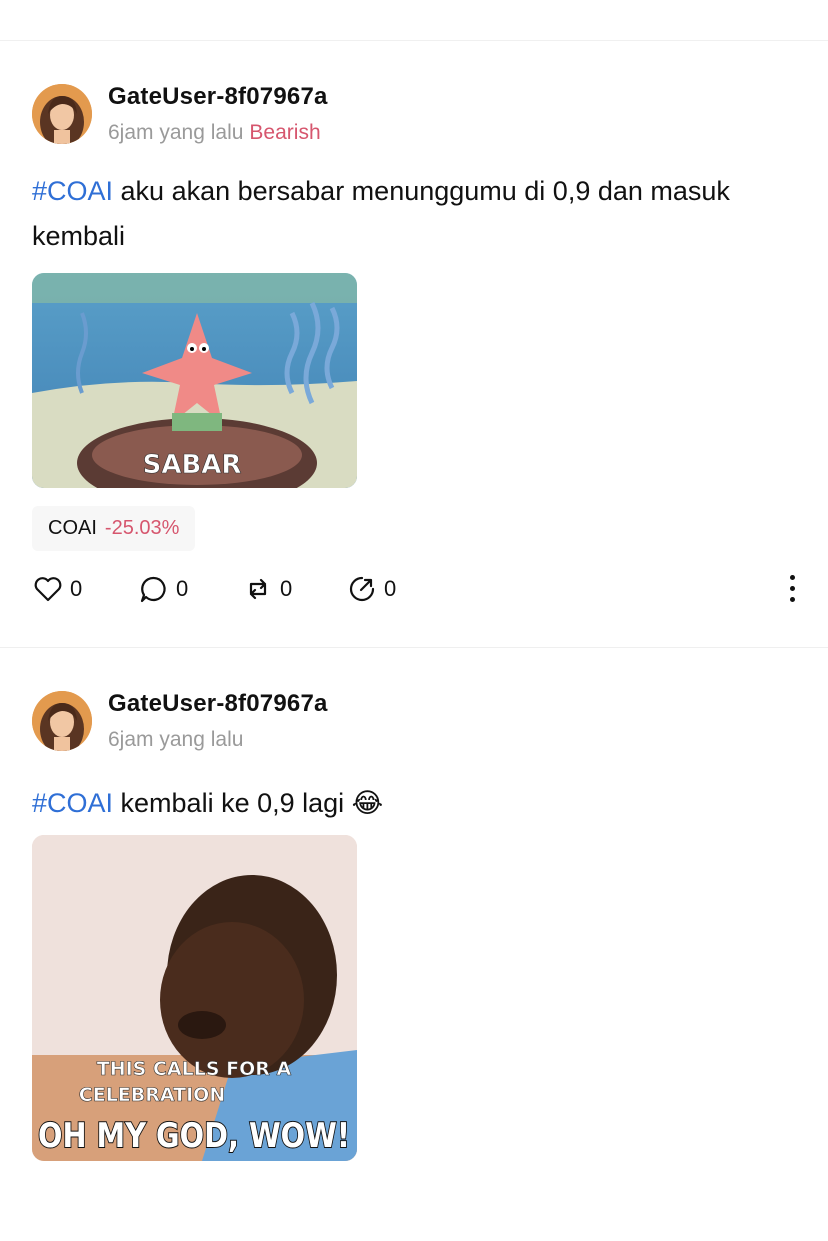 The height and width of the screenshot is (1241, 828). What do you see at coordinates (48, 589) in the screenshot?
I see `heart-icon` at bounding box center [48, 589].